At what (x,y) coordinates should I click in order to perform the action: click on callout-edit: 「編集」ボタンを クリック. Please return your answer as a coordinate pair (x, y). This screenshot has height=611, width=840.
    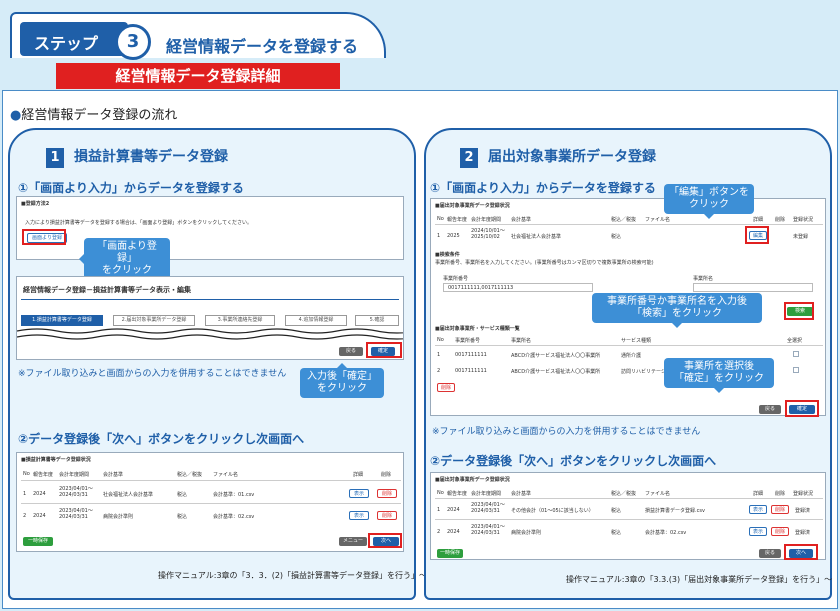
    Looking at the image, I should click on (709, 201).